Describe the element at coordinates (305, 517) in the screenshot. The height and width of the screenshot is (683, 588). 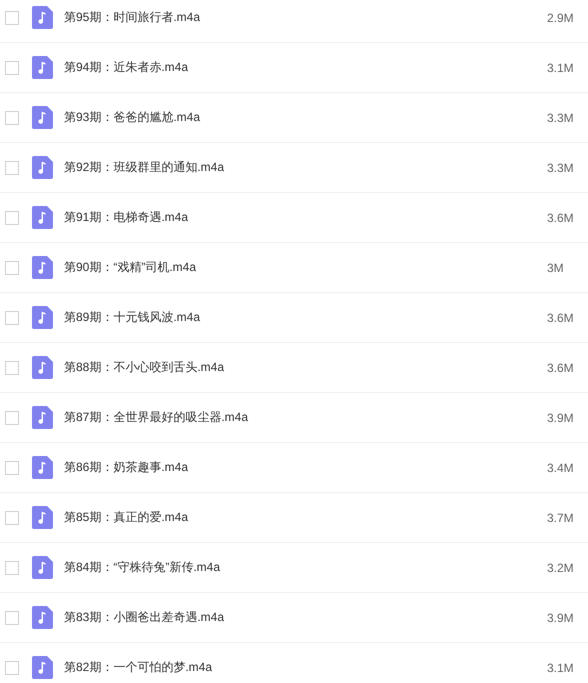
I see `file-name: 第85期：真正的爱.m4a` at that location.